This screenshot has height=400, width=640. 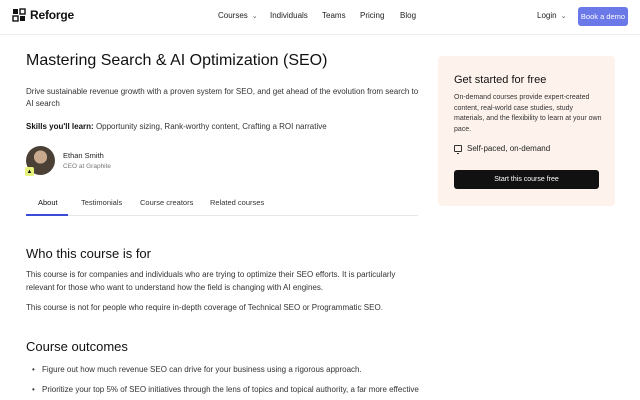 What do you see at coordinates (177, 60) in the screenshot?
I see `course-title: Mastering Search & AI Optimization (SEO)` at bounding box center [177, 60].